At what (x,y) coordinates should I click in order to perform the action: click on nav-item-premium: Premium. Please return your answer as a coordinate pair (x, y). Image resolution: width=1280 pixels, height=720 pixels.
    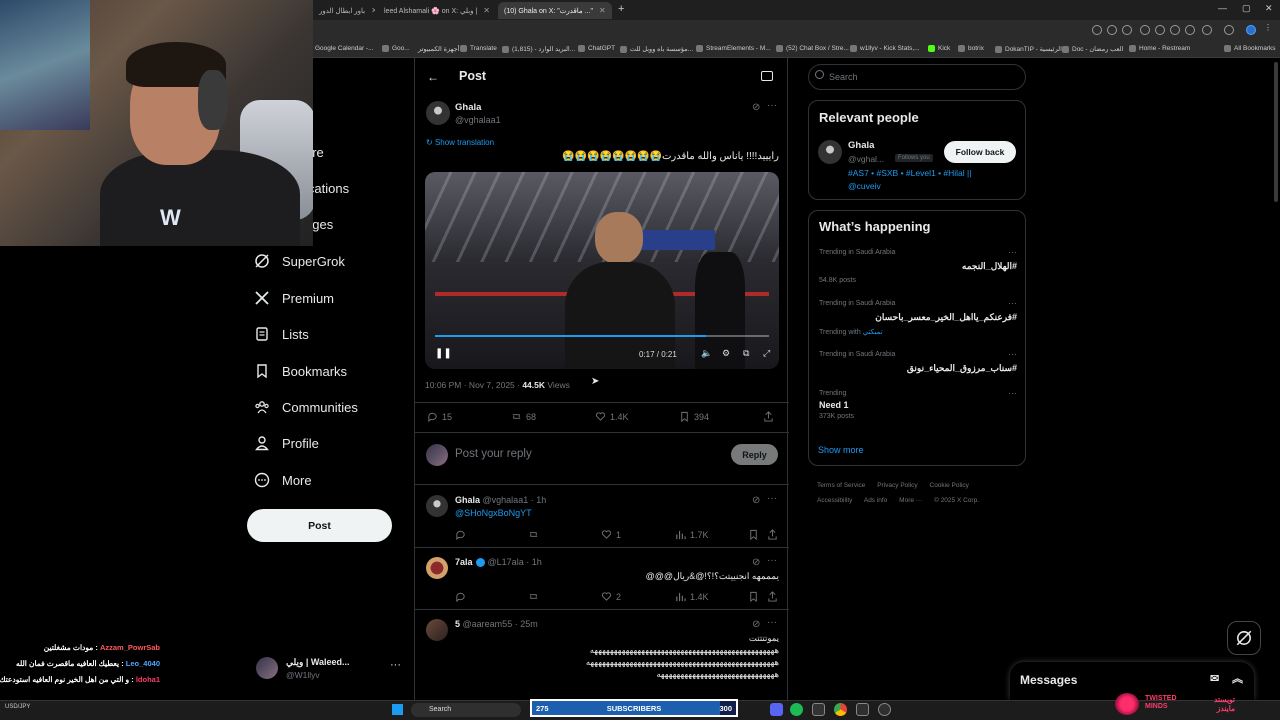
    Looking at the image, I should click on (294, 298).